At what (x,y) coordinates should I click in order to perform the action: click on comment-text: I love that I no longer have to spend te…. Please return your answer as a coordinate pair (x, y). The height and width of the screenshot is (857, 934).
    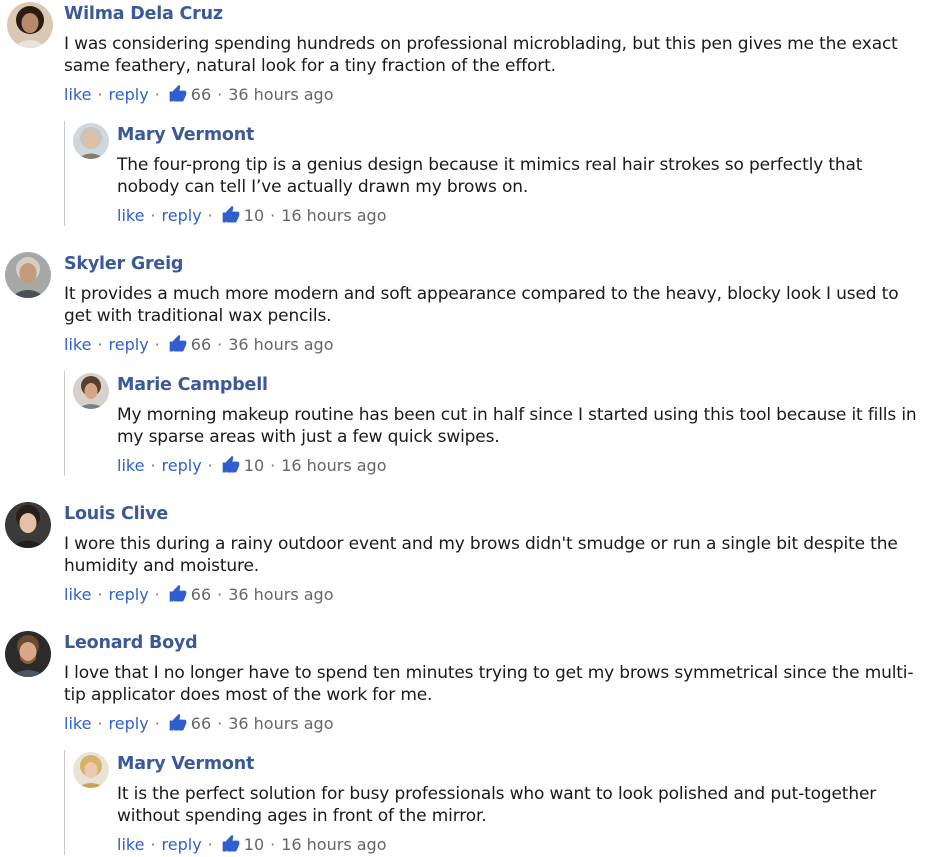
    Looking at the image, I should click on (489, 684).